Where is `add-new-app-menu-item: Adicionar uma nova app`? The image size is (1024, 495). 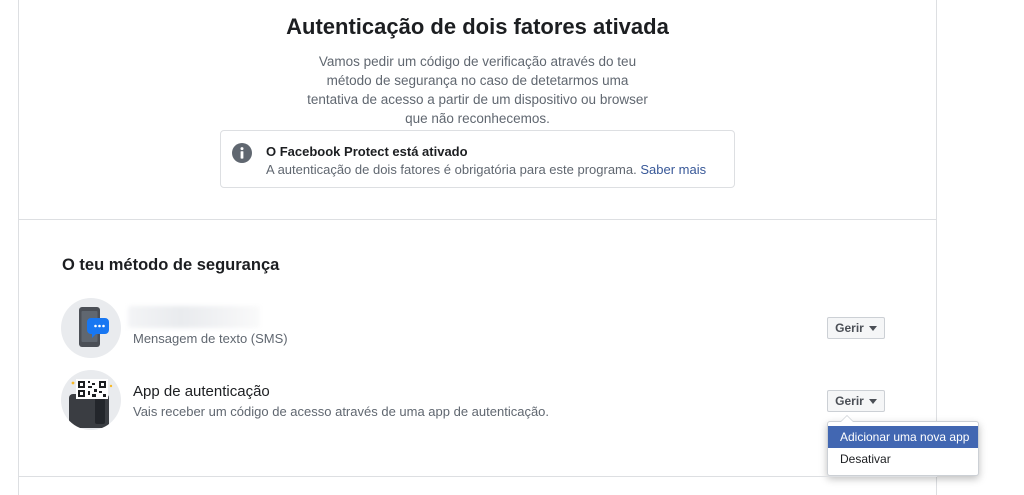 add-new-app-menu-item: Adicionar uma nova app is located at coordinates (903, 437).